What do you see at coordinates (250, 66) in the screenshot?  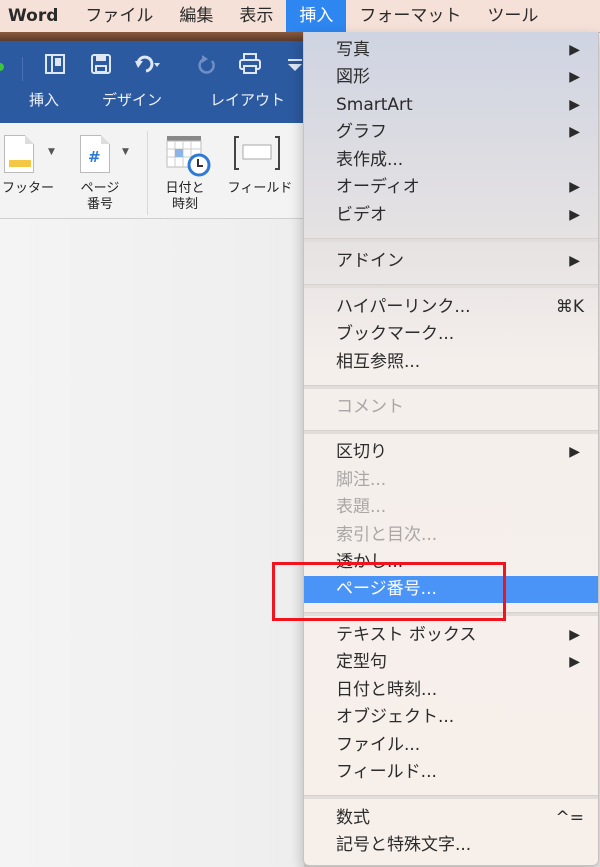 I see `print-icon` at bounding box center [250, 66].